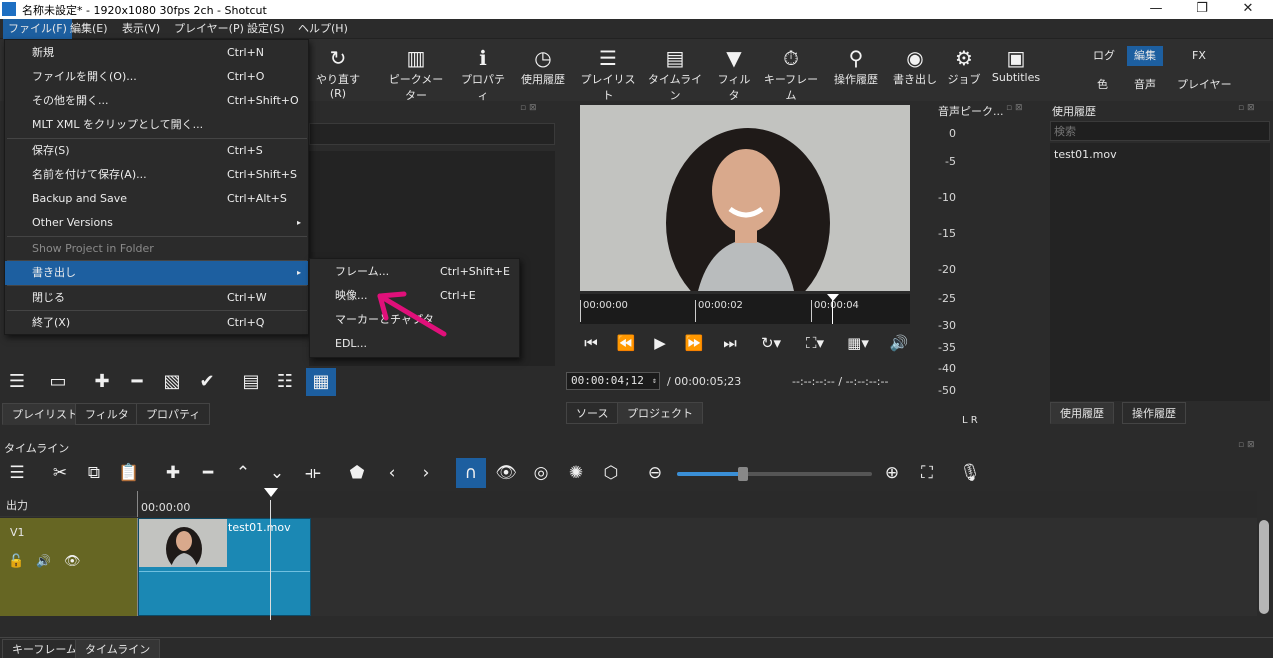  I want to click on timeline-ruler: 00:00:00, so click(697, 502).